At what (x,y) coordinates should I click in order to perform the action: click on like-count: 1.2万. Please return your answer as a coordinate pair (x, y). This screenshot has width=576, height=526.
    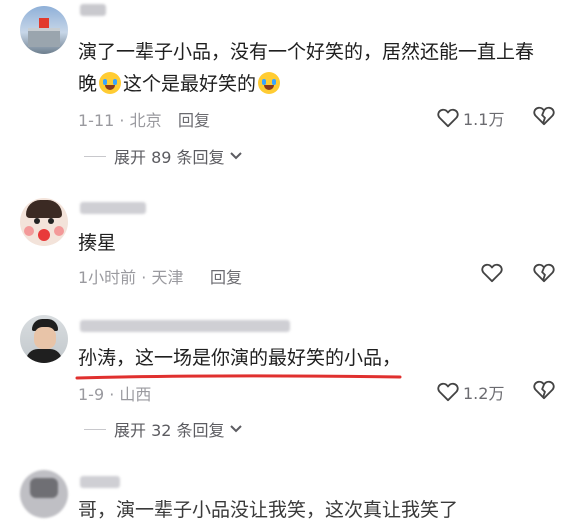
    Looking at the image, I should click on (484, 393).